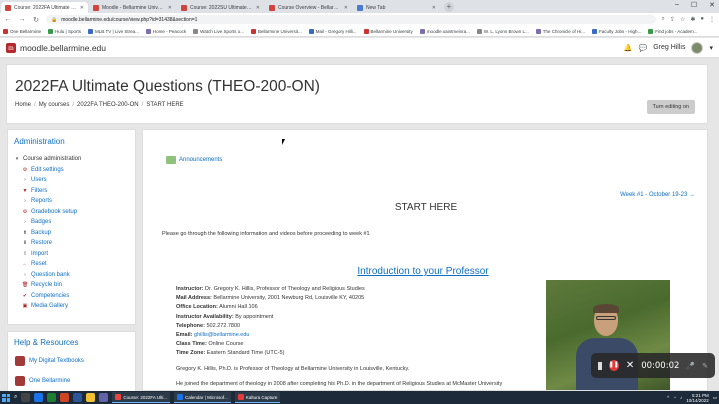  I want to click on browser-tab-3: Course: 2022SU Ultimate Questi ✕, so click(220, 7).